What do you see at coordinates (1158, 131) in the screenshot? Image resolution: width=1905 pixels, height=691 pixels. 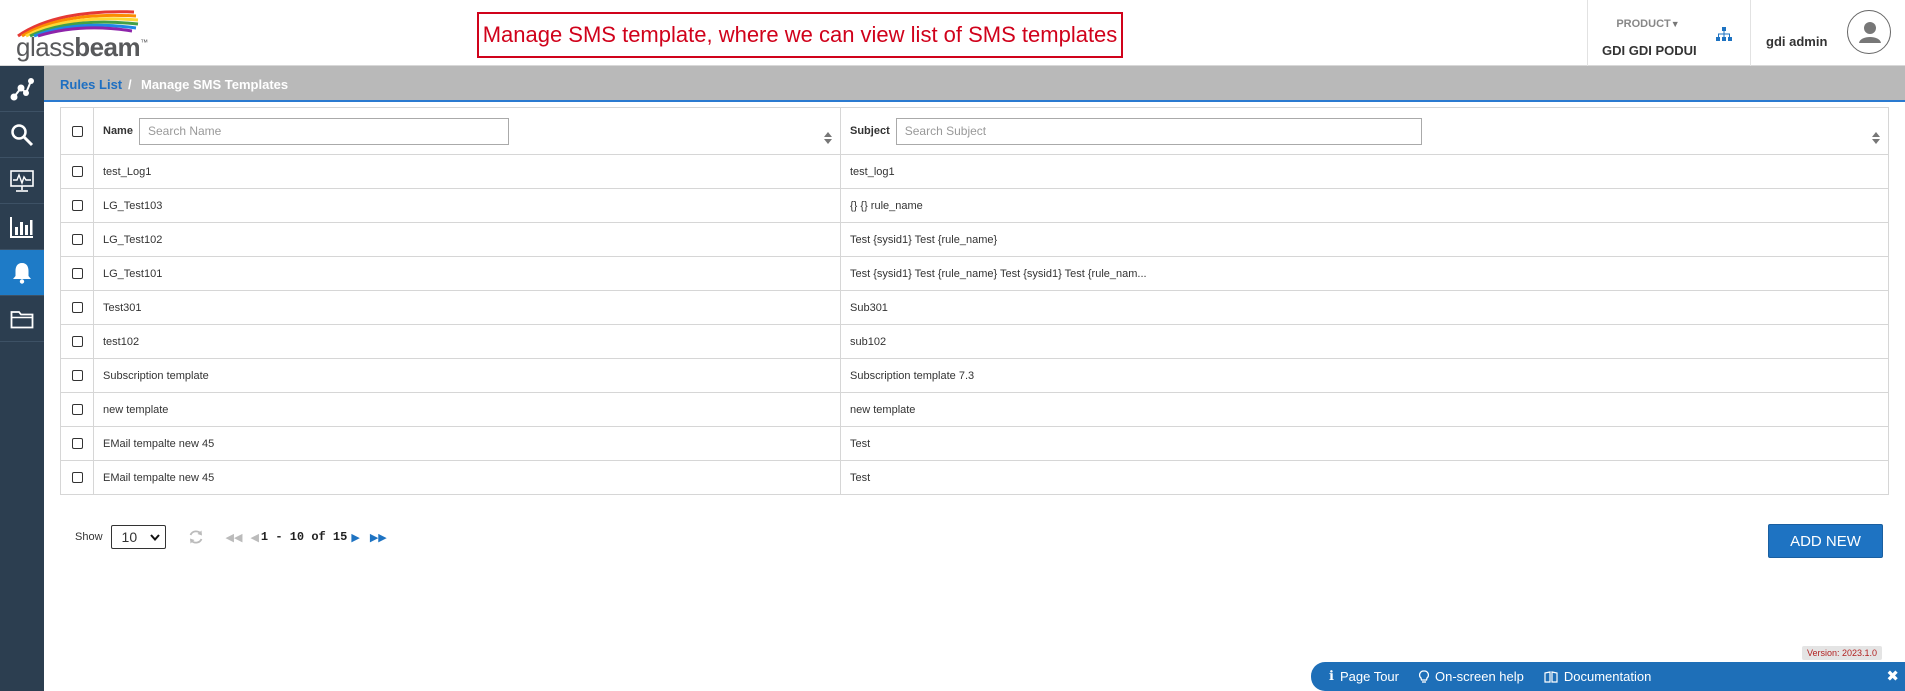 I see `search-subject-input: Search Subject` at bounding box center [1158, 131].